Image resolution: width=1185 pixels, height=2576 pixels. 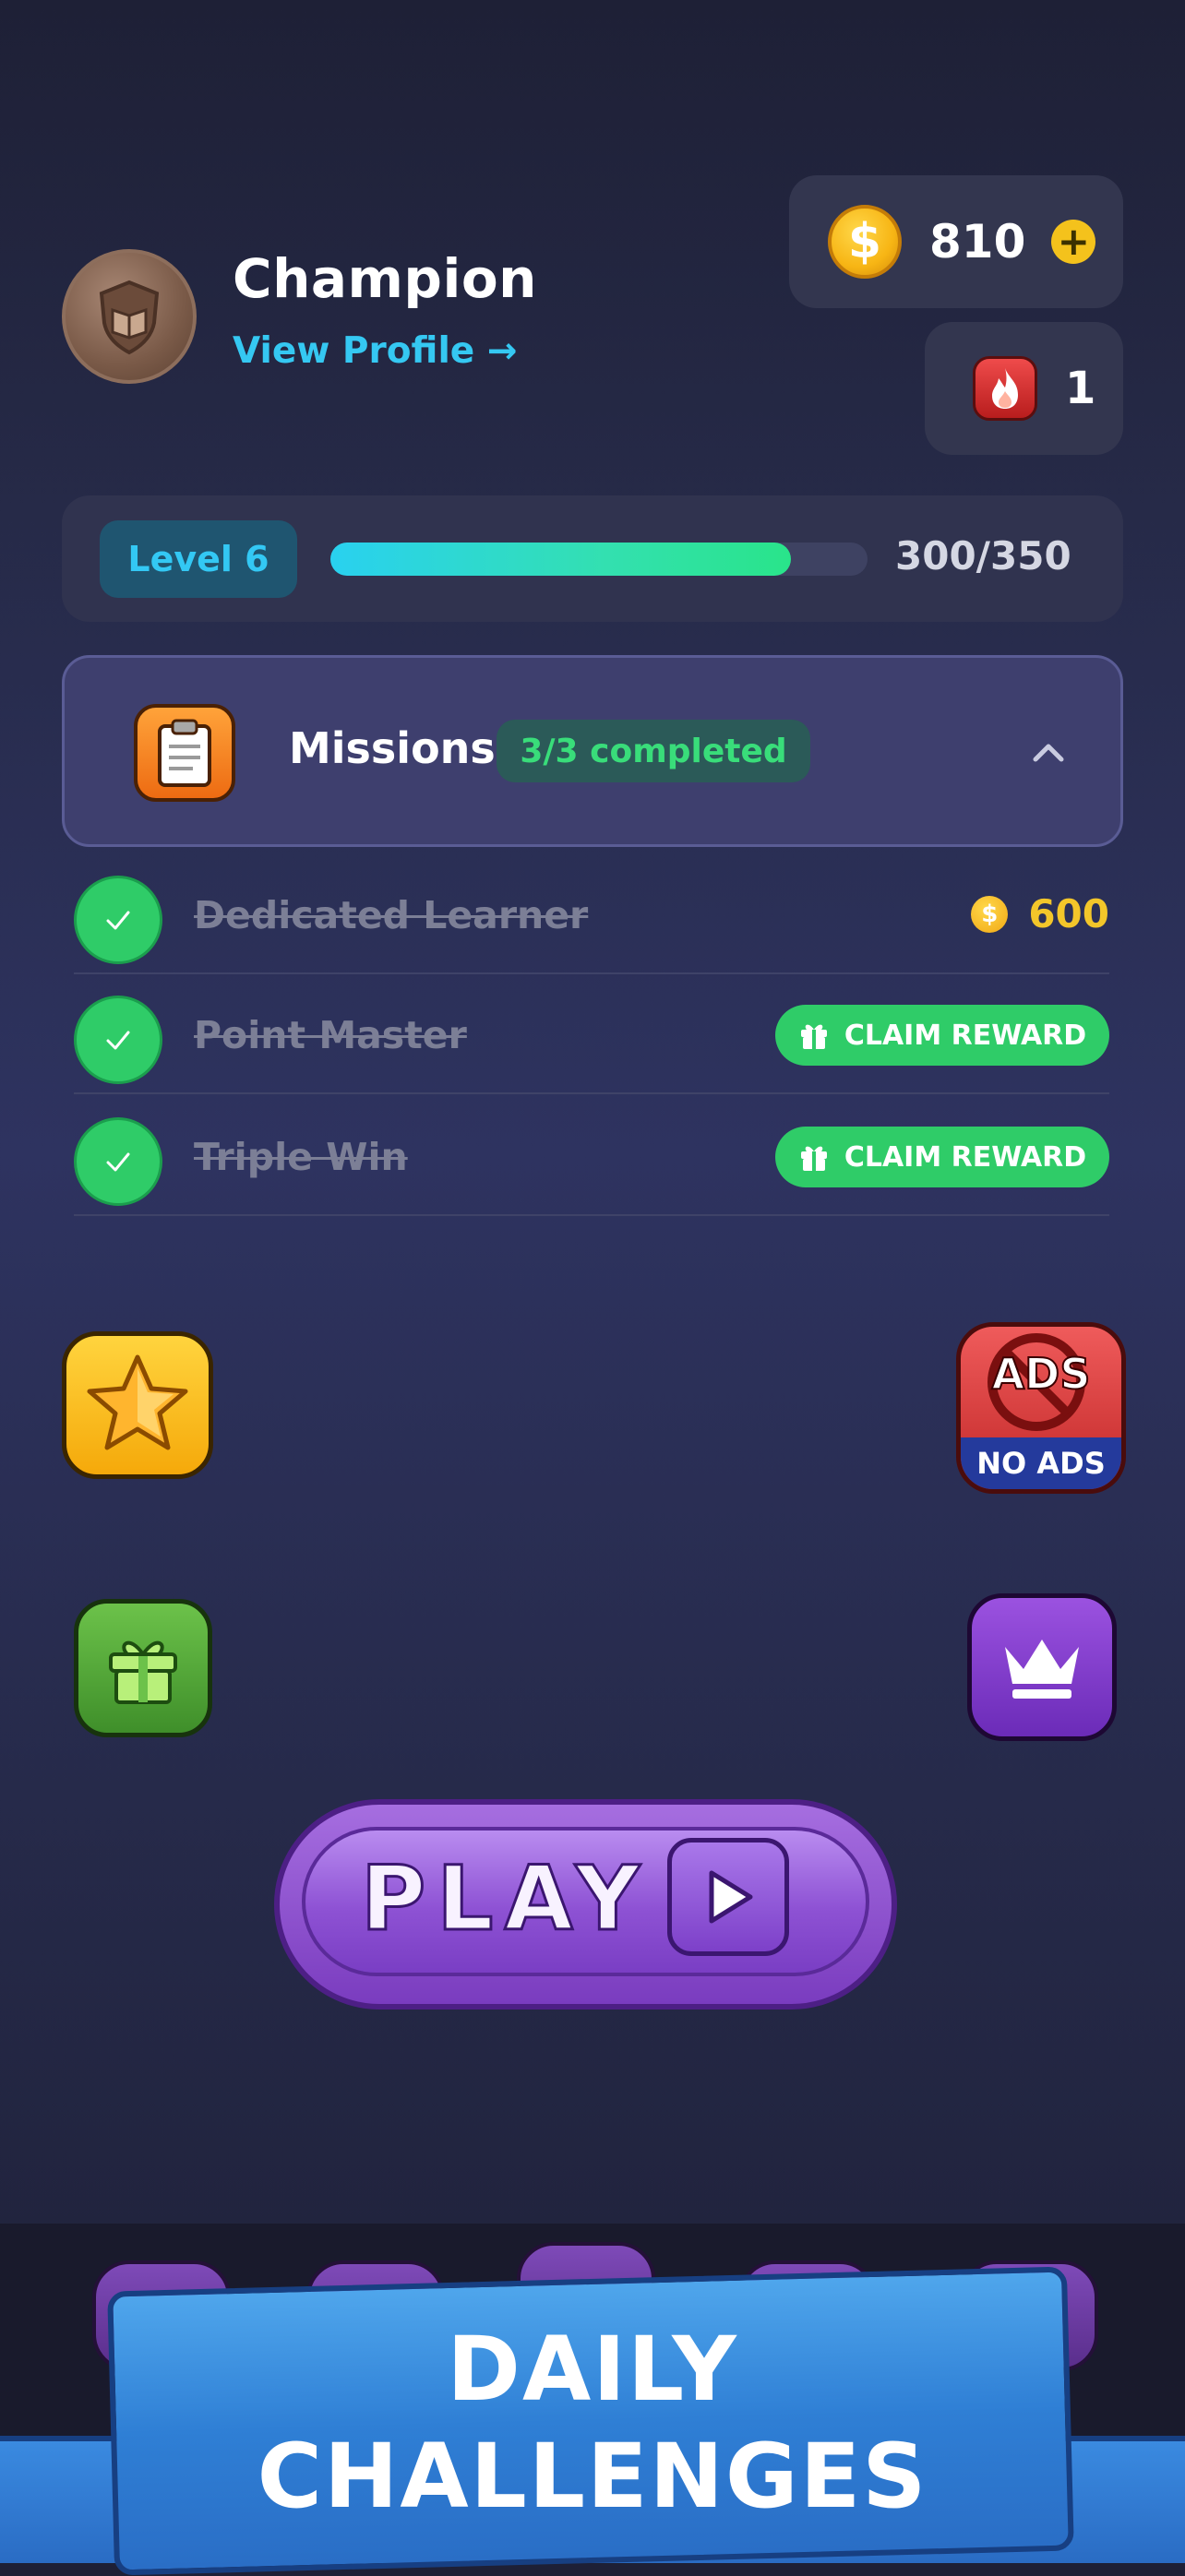 I want to click on xp-text: 300/350, so click(x=983, y=555).